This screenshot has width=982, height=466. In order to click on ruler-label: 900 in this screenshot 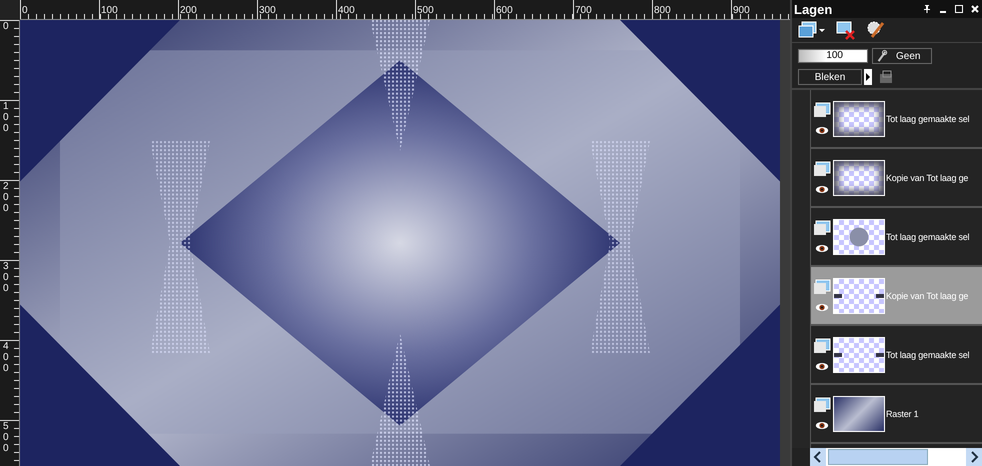, I will do `click(741, 10)`.